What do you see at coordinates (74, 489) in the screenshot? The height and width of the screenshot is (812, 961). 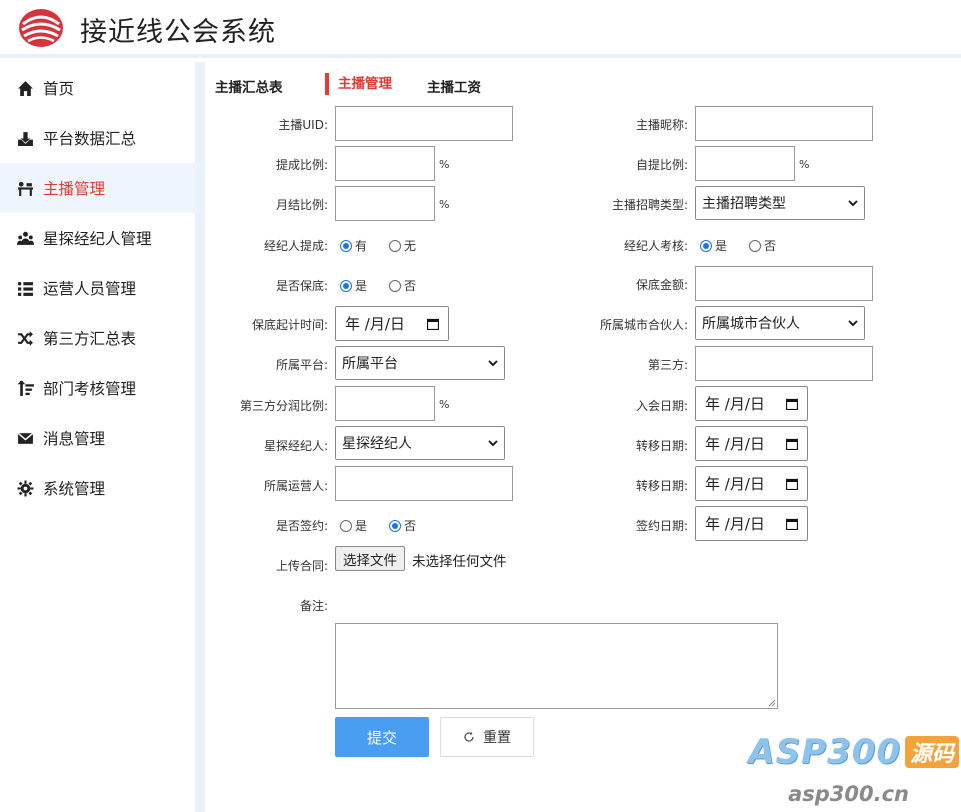 I see `sidebar-item-label: 系统管理` at bounding box center [74, 489].